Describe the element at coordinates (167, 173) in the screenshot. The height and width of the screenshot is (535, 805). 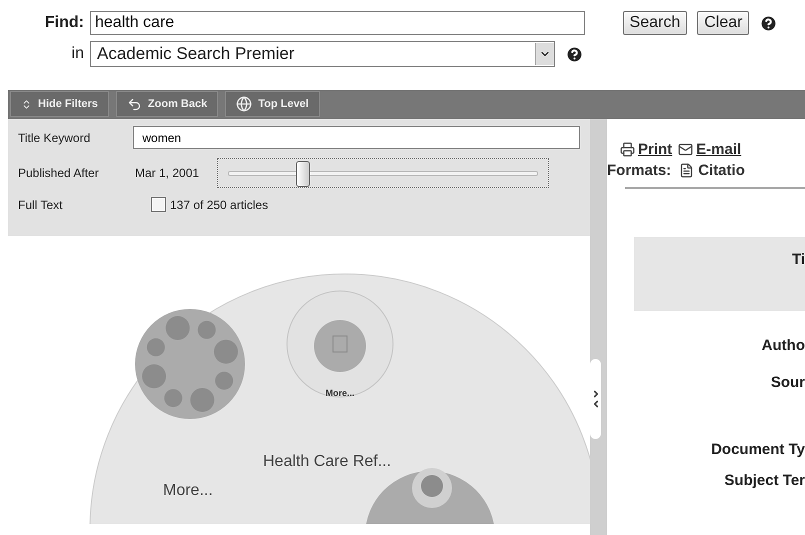
I see `date-value: Mar 1, 2001` at that location.